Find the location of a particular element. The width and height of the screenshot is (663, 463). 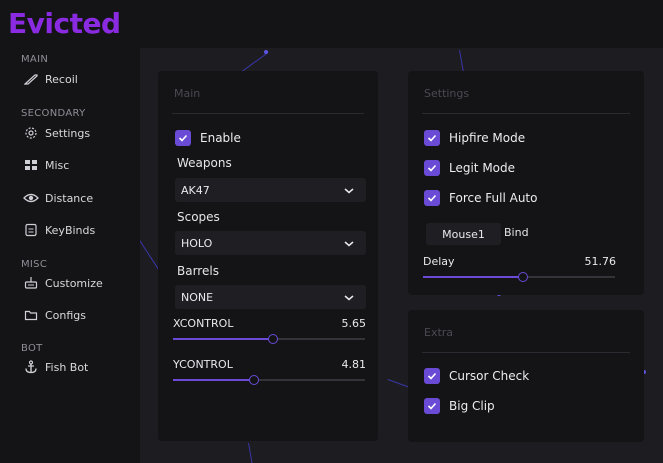

ycontrol-slider is located at coordinates (269, 380).